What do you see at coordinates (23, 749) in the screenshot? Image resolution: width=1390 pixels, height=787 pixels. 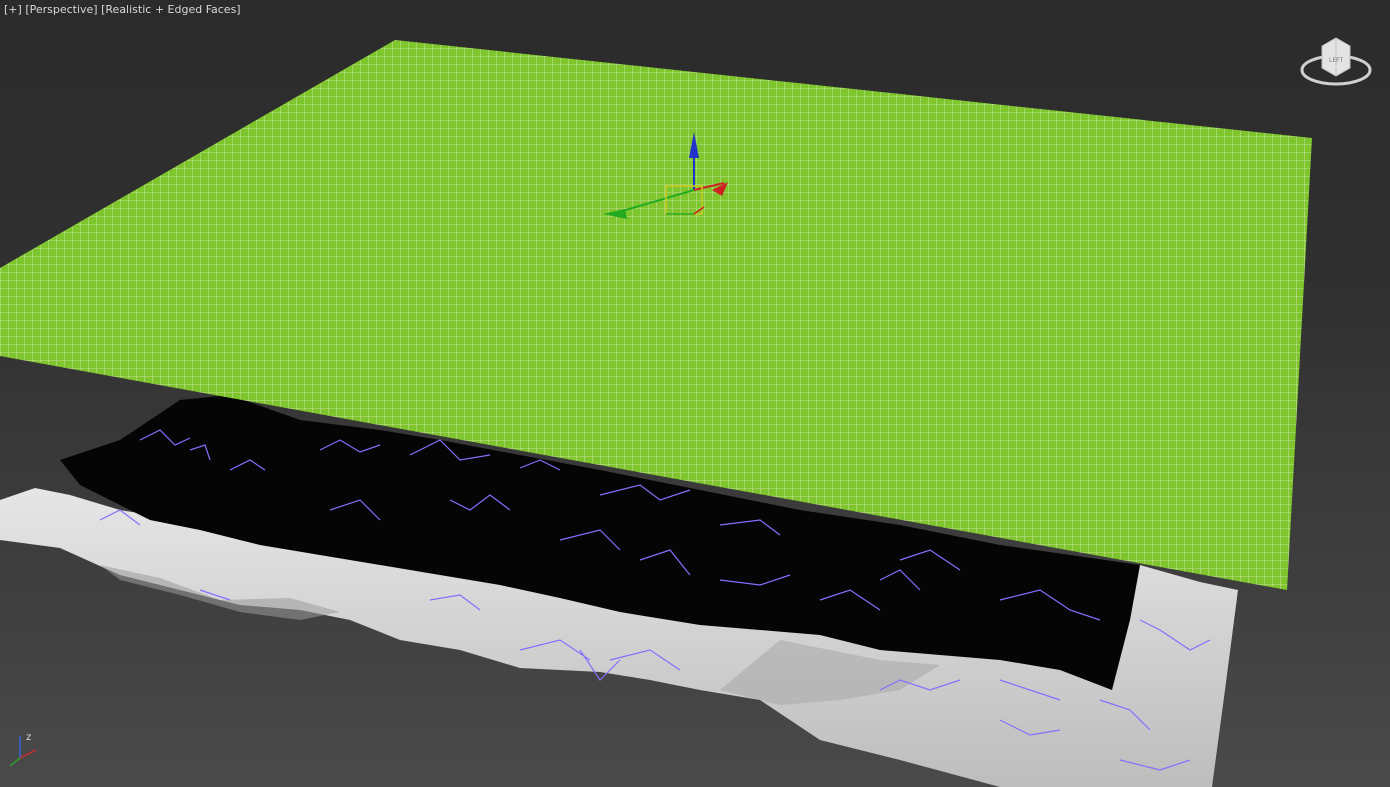 I see `axis-tripod-icon: z` at bounding box center [23, 749].